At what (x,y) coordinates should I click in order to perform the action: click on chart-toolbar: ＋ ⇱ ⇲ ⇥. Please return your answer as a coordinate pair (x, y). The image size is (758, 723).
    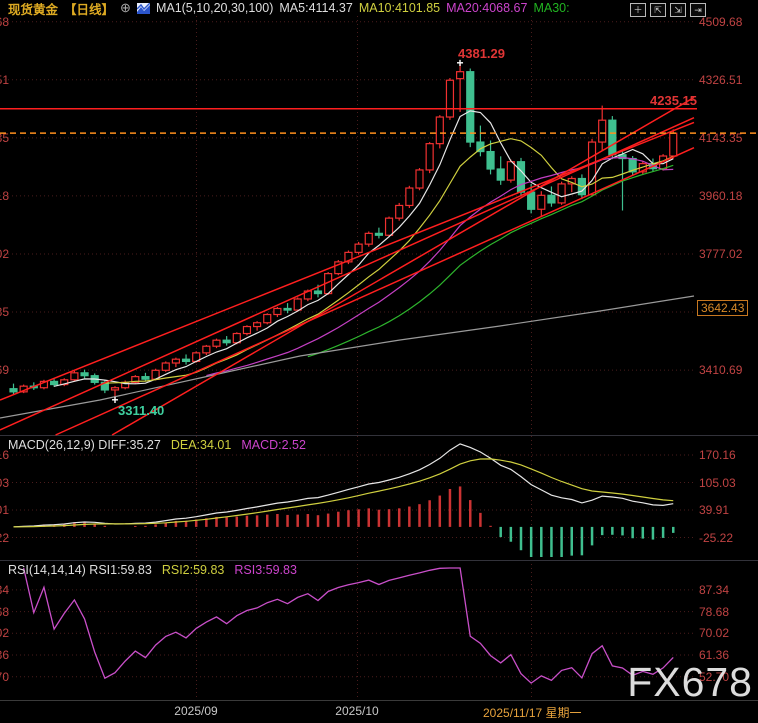
    Looking at the image, I should click on (668, 10).